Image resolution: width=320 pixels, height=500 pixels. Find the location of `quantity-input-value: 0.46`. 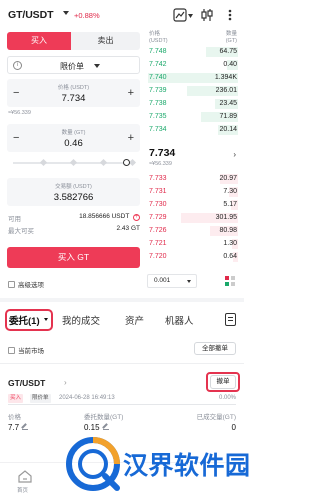

quantity-input-value: 0.46 is located at coordinates (73, 143).